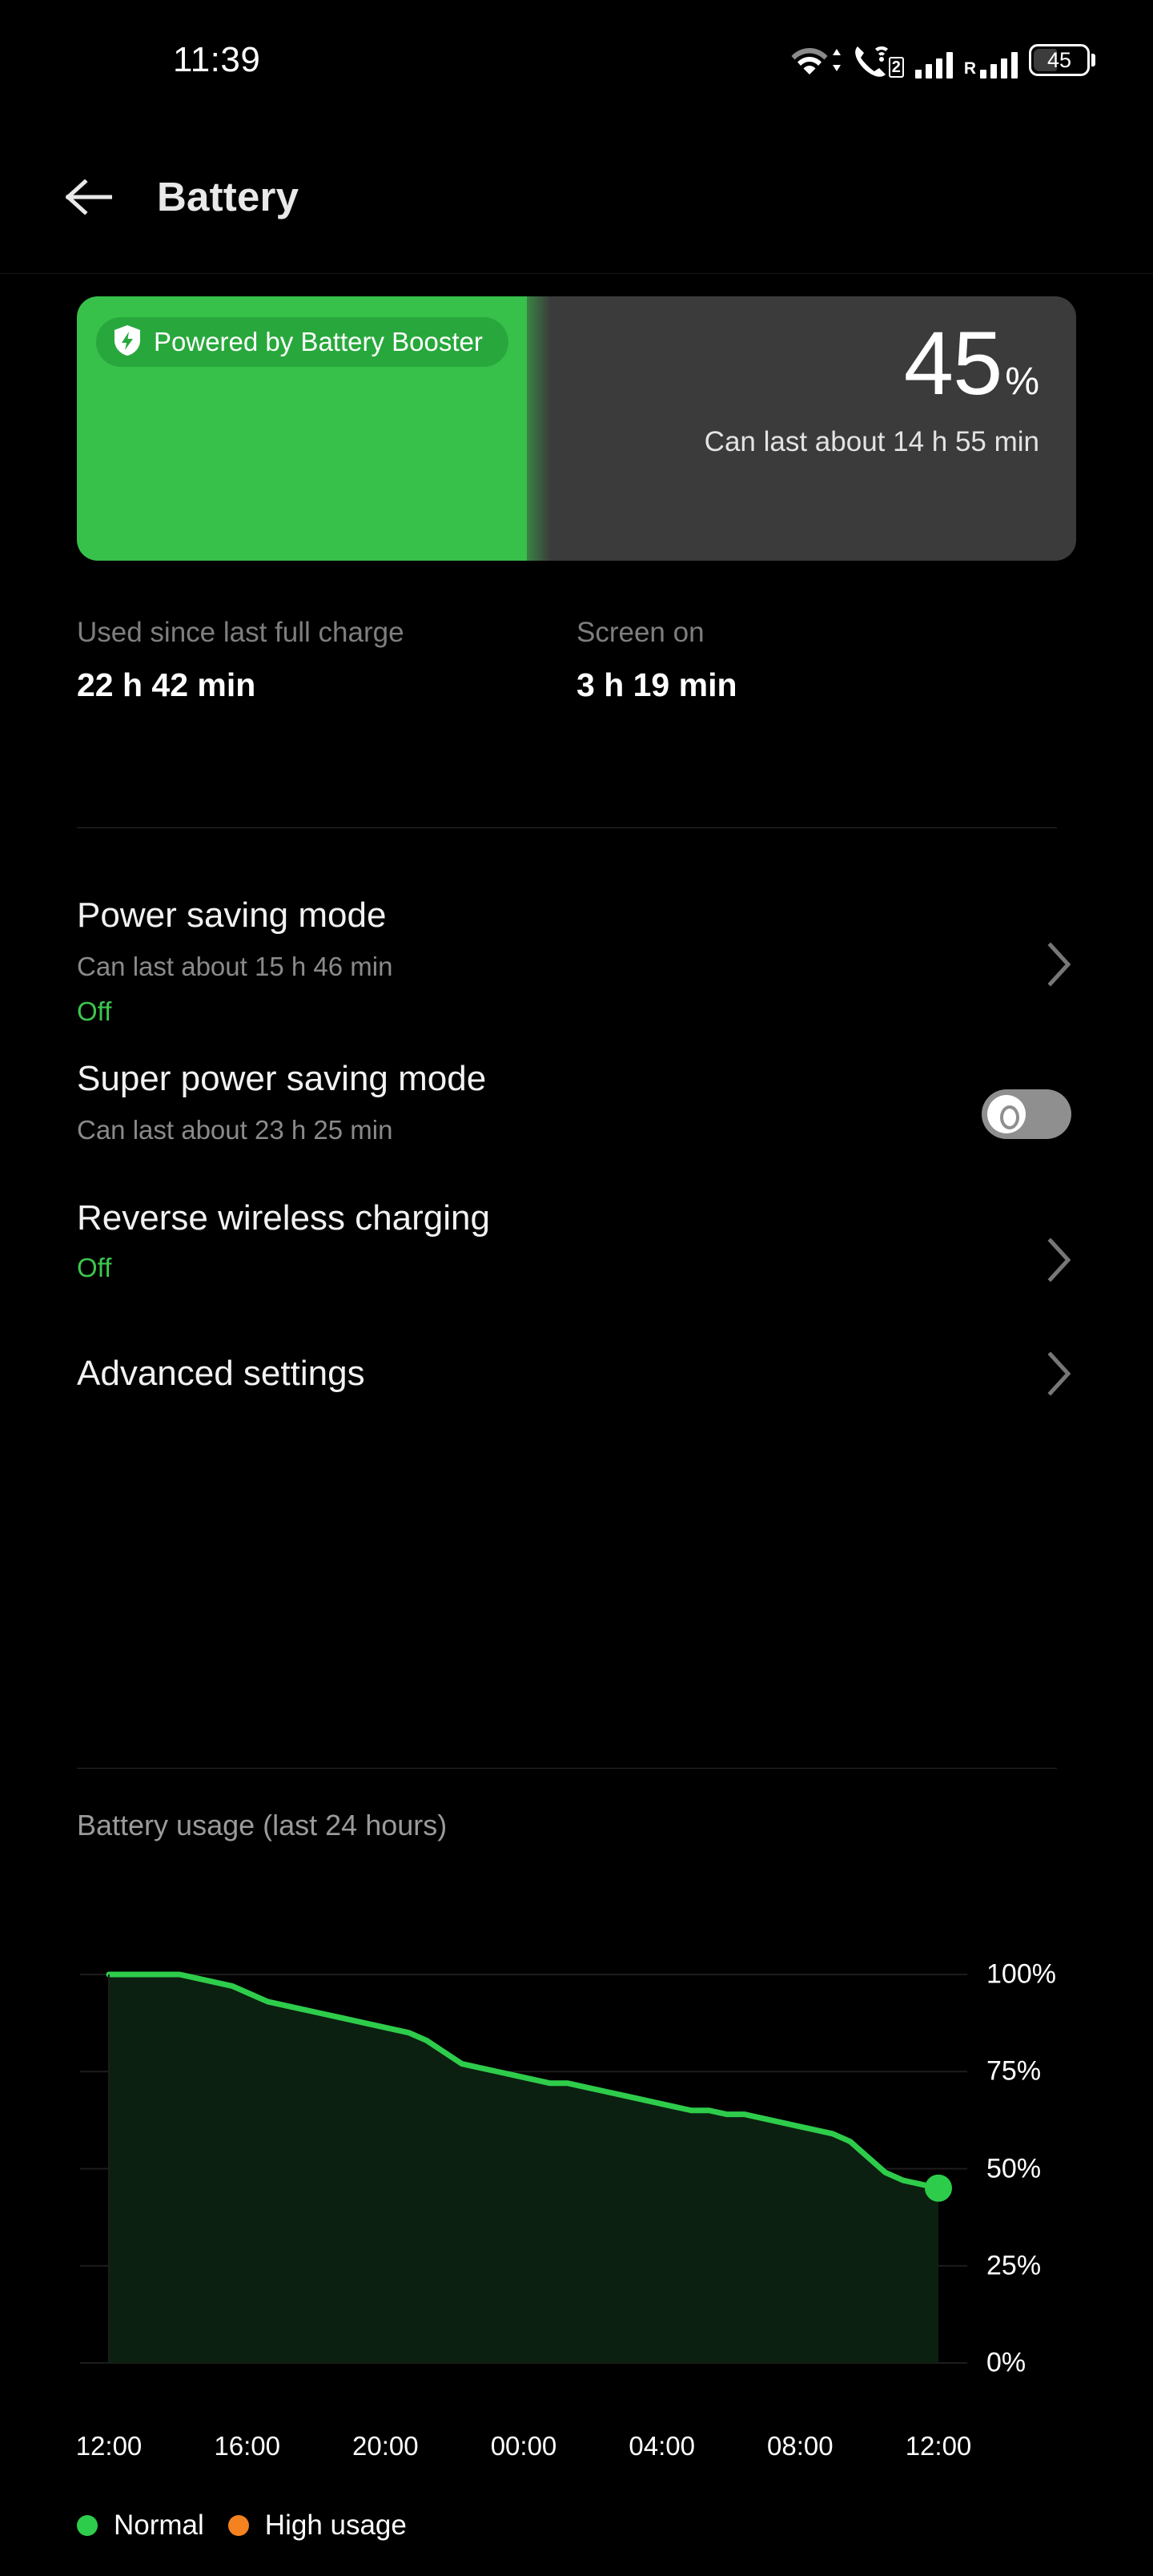  Describe the element at coordinates (128, 342) in the screenshot. I see `shield-bolt-icon` at that location.